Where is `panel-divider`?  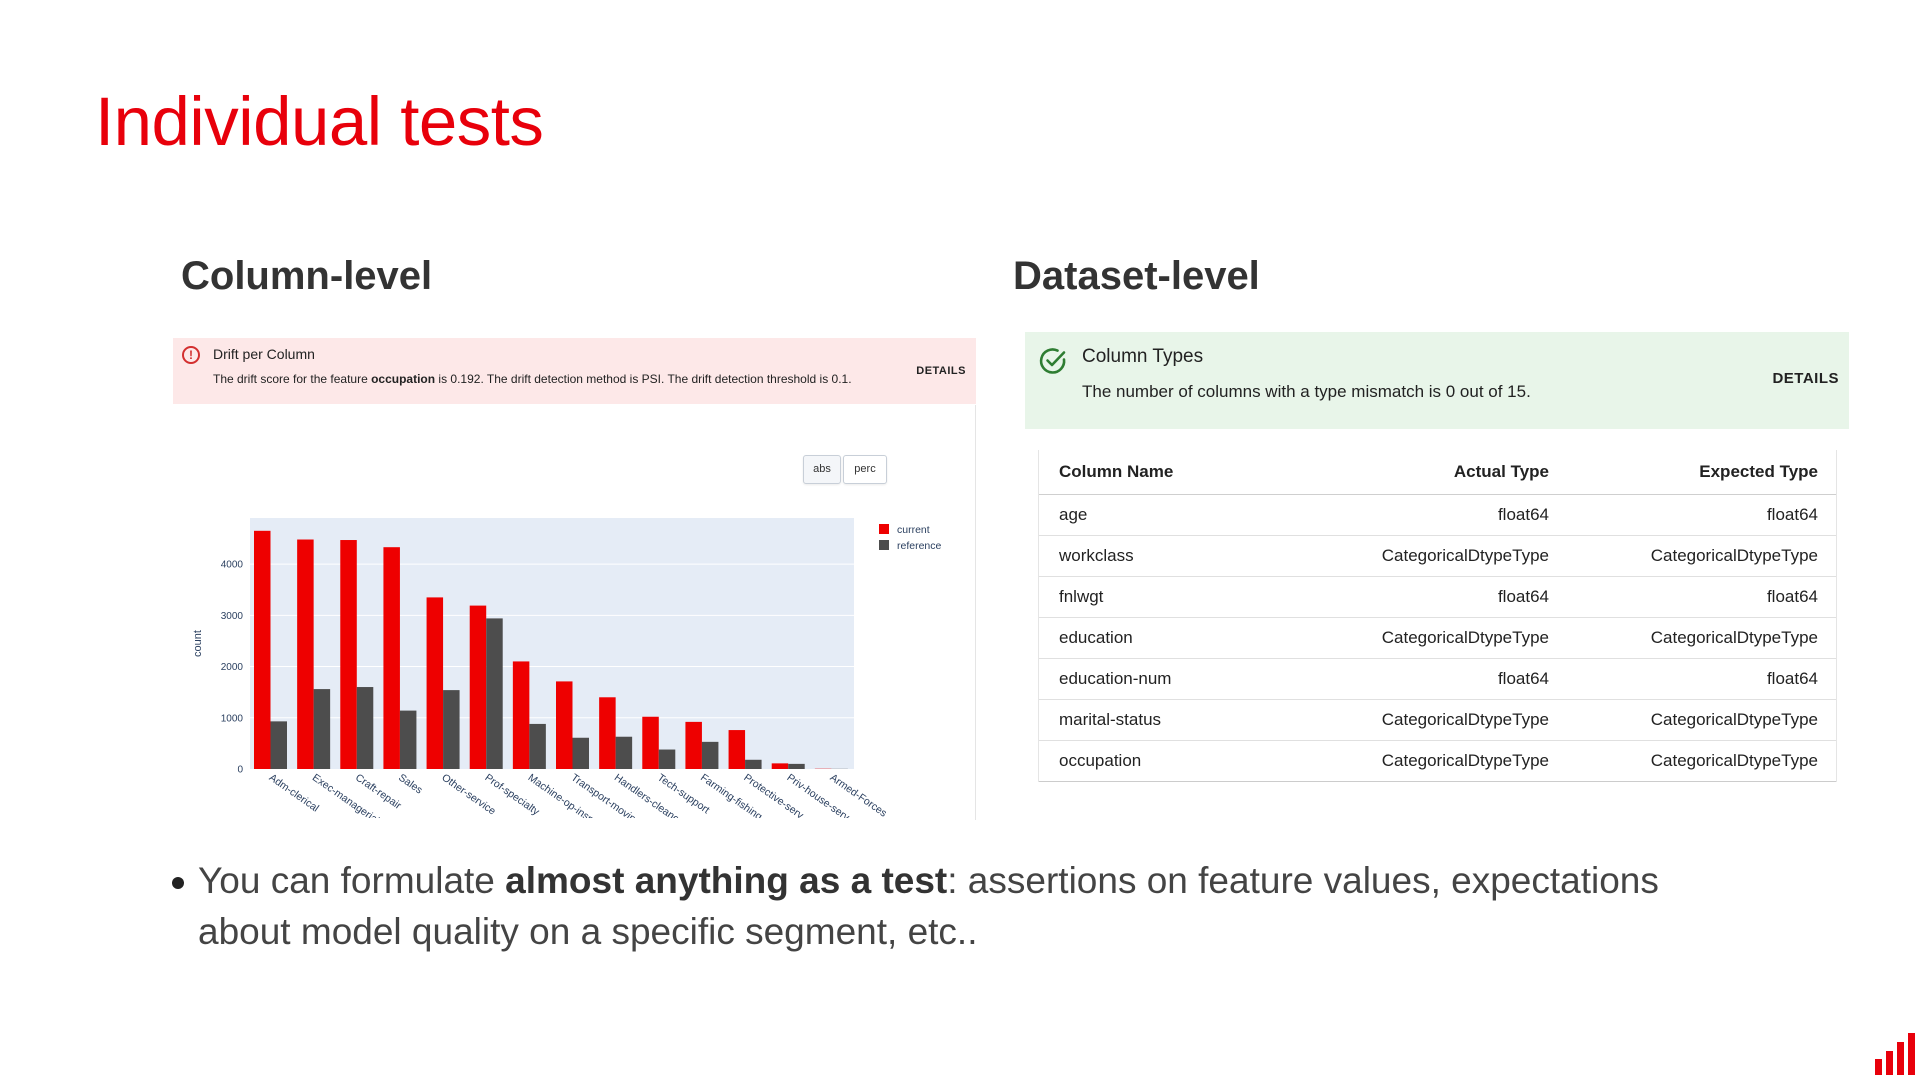 panel-divider is located at coordinates (975, 612).